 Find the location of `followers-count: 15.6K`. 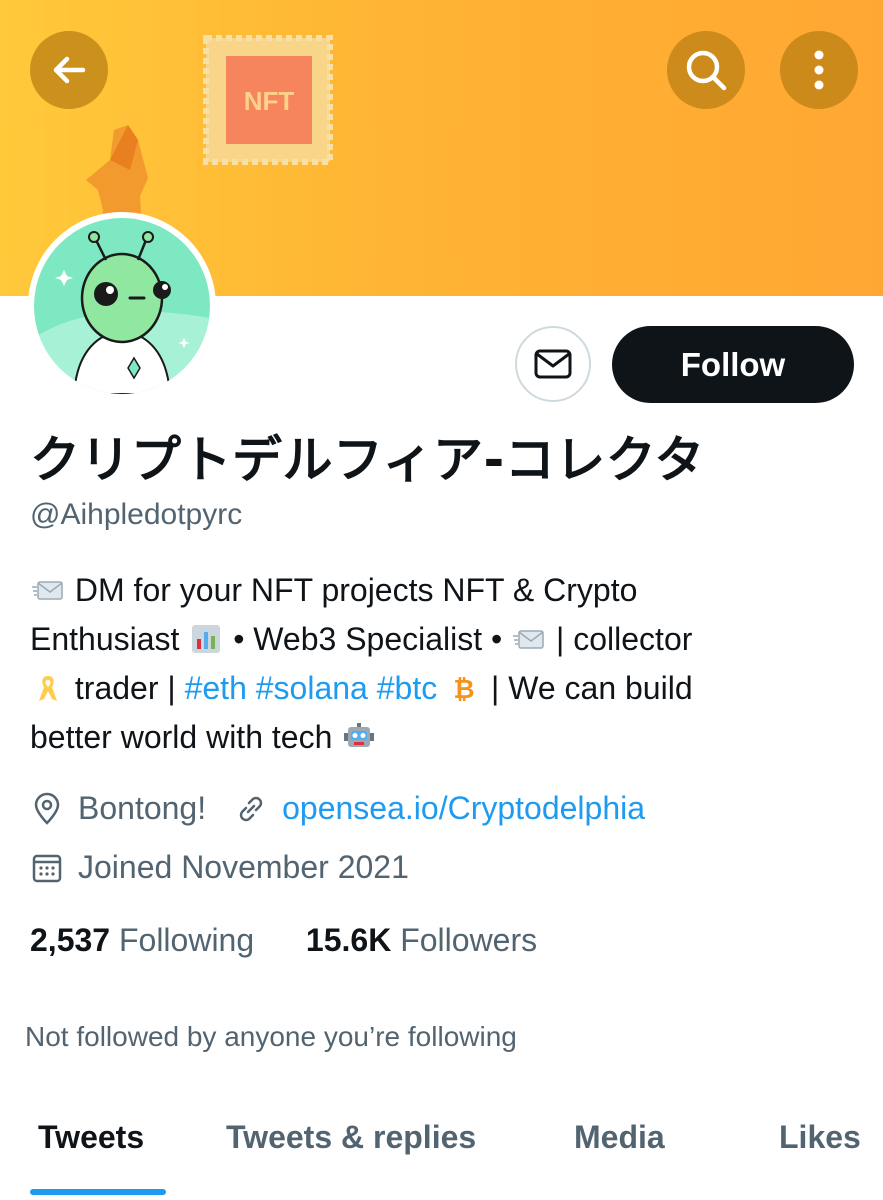

followers-count: 15.6K is located at coordinates (348, 940).